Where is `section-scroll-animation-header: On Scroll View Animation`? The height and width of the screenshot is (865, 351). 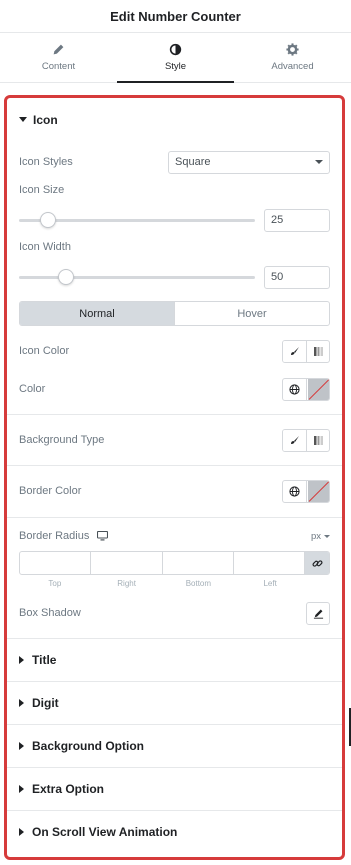 section-scroll-animation-header: On Scroll View Animation is located at coordinates (174, 831).